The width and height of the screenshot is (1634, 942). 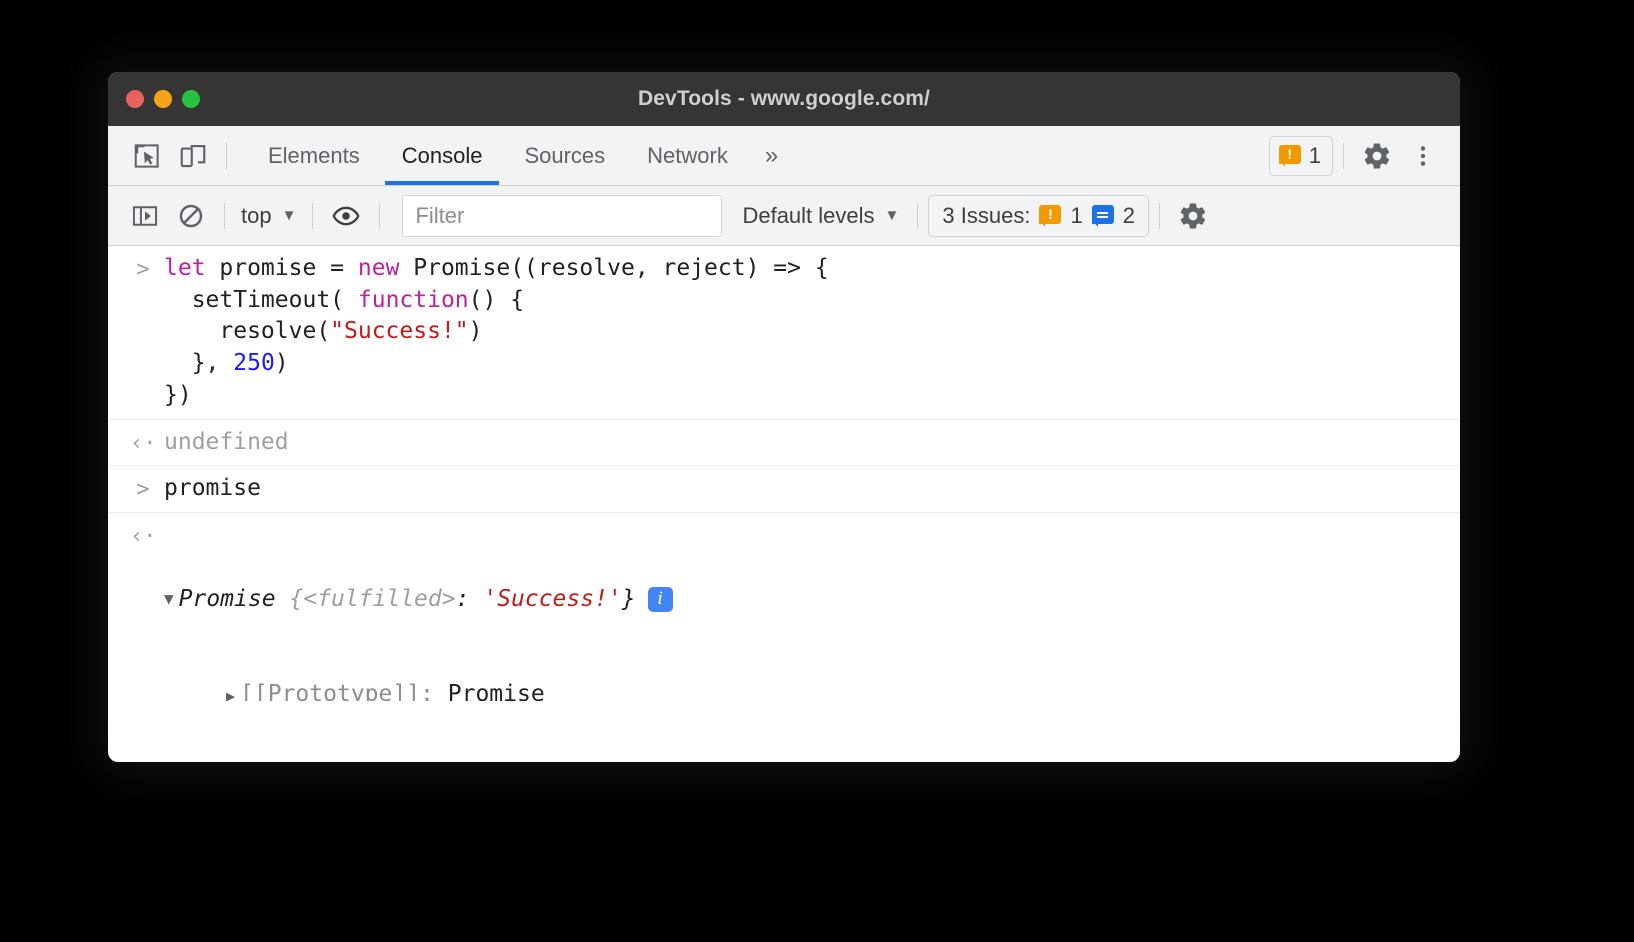 I want to click on log-levels-label: Default levels, so click(x=808, y=215).